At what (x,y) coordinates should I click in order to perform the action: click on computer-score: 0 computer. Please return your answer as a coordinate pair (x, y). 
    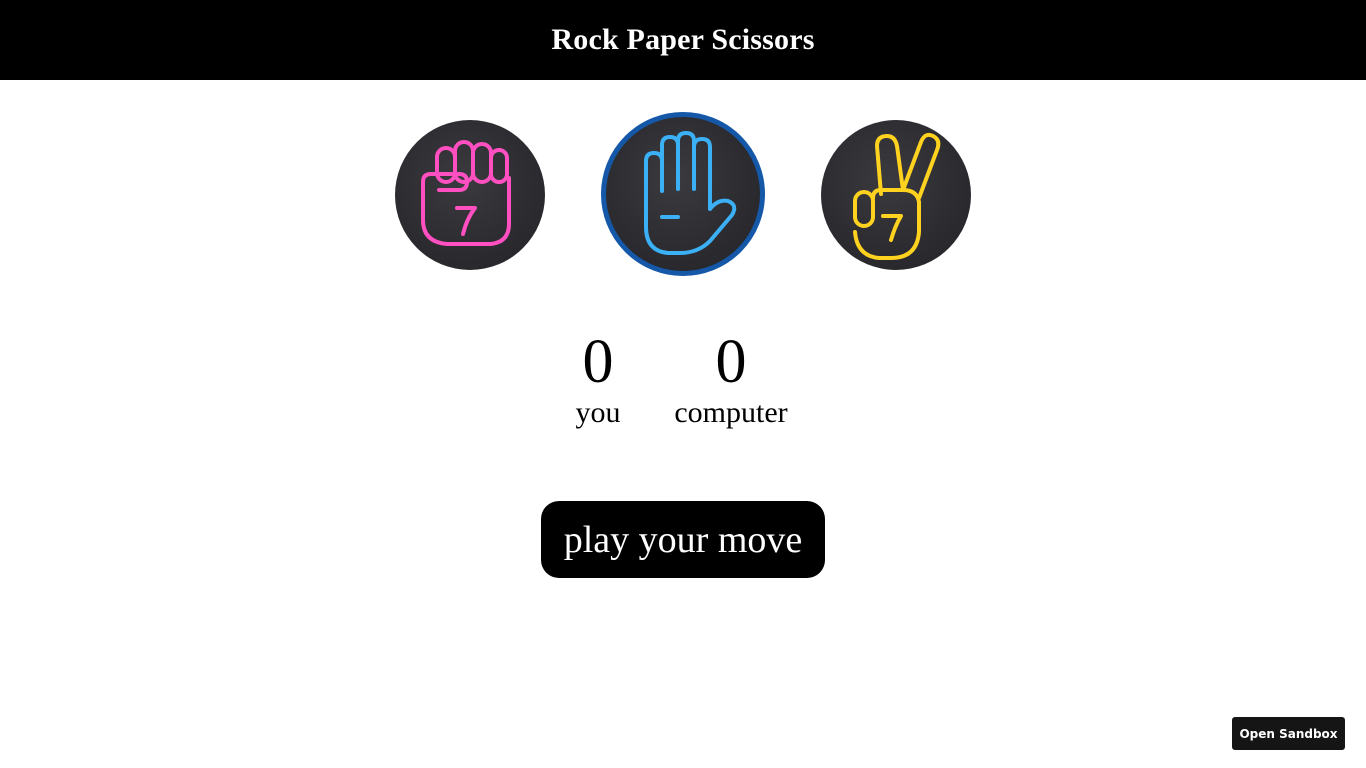
    Looking at the image, I should click on (731, 379).